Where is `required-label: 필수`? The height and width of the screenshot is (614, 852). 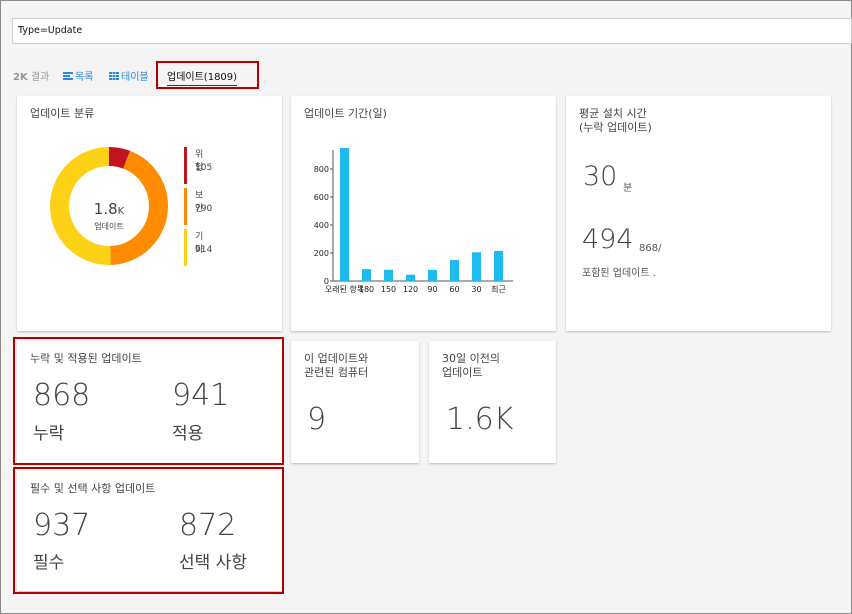 required-label: 필수 is located at coordinates (49, 563).